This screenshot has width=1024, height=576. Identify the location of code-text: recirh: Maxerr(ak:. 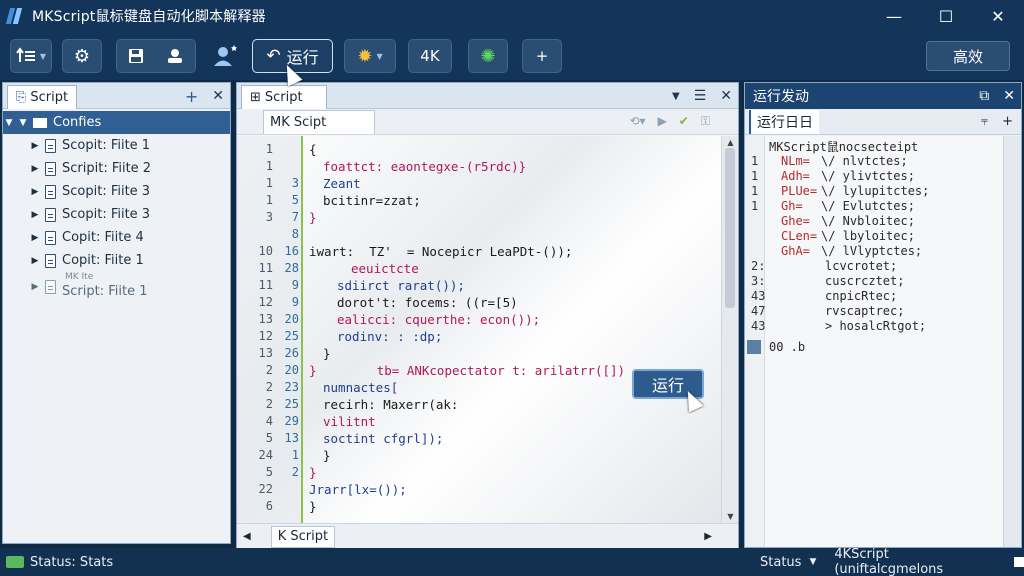
(391, 404).